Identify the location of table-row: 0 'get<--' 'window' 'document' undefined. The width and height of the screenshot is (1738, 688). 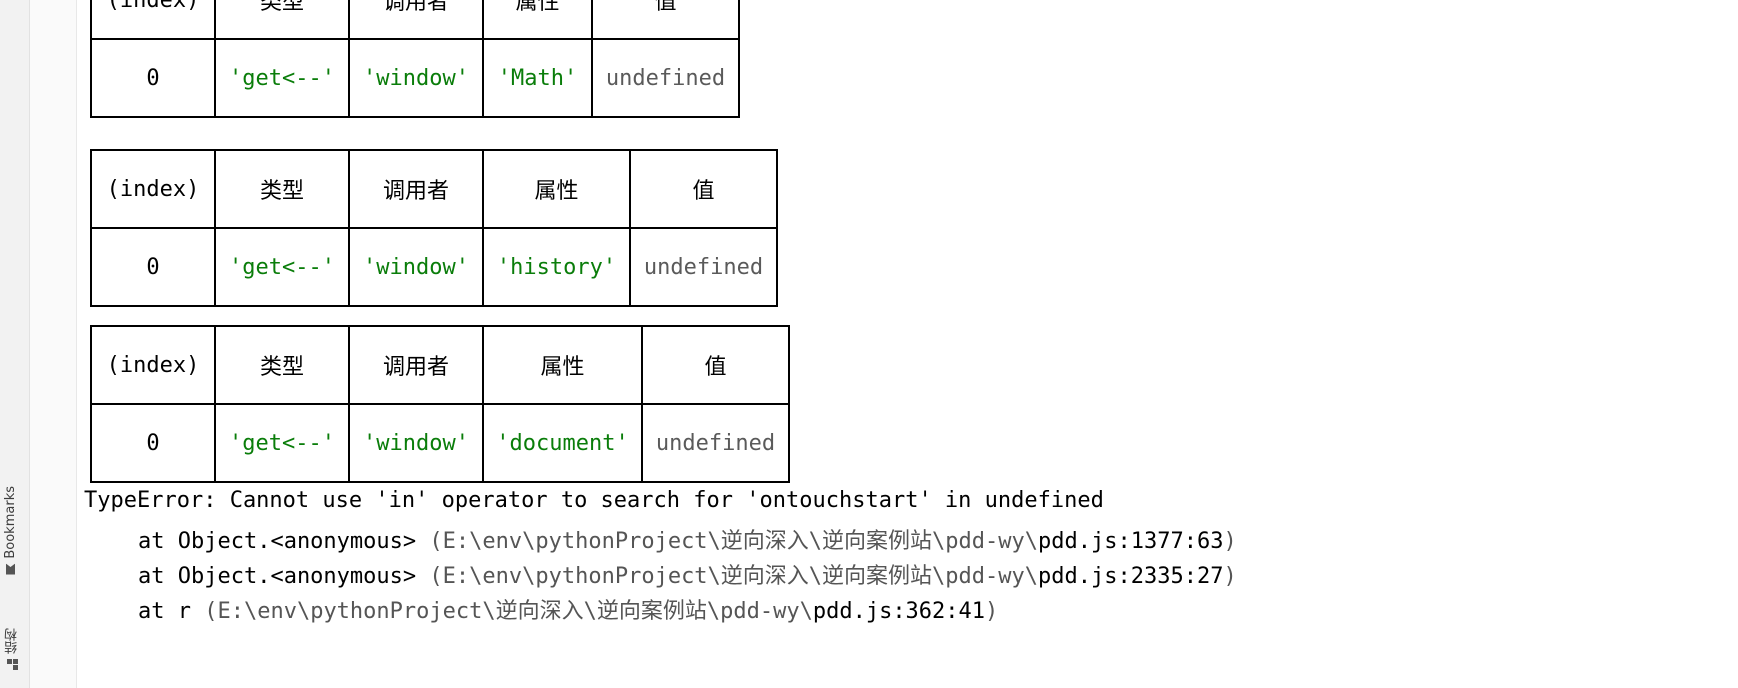
(440, 443).